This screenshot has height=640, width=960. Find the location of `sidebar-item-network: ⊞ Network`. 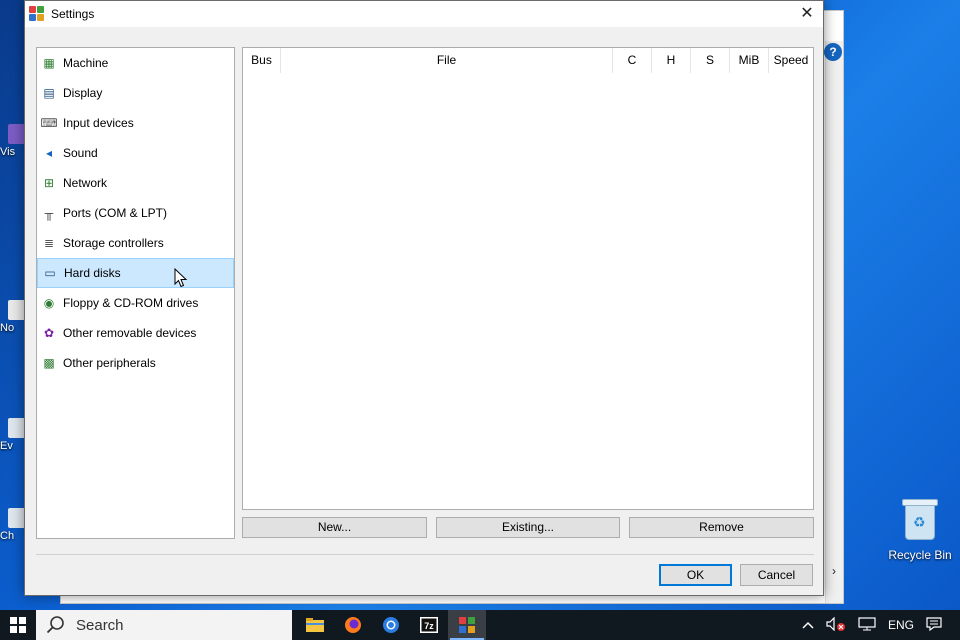

sidebar-item-network: ⊞ Network is located at coordinates (135, 183).